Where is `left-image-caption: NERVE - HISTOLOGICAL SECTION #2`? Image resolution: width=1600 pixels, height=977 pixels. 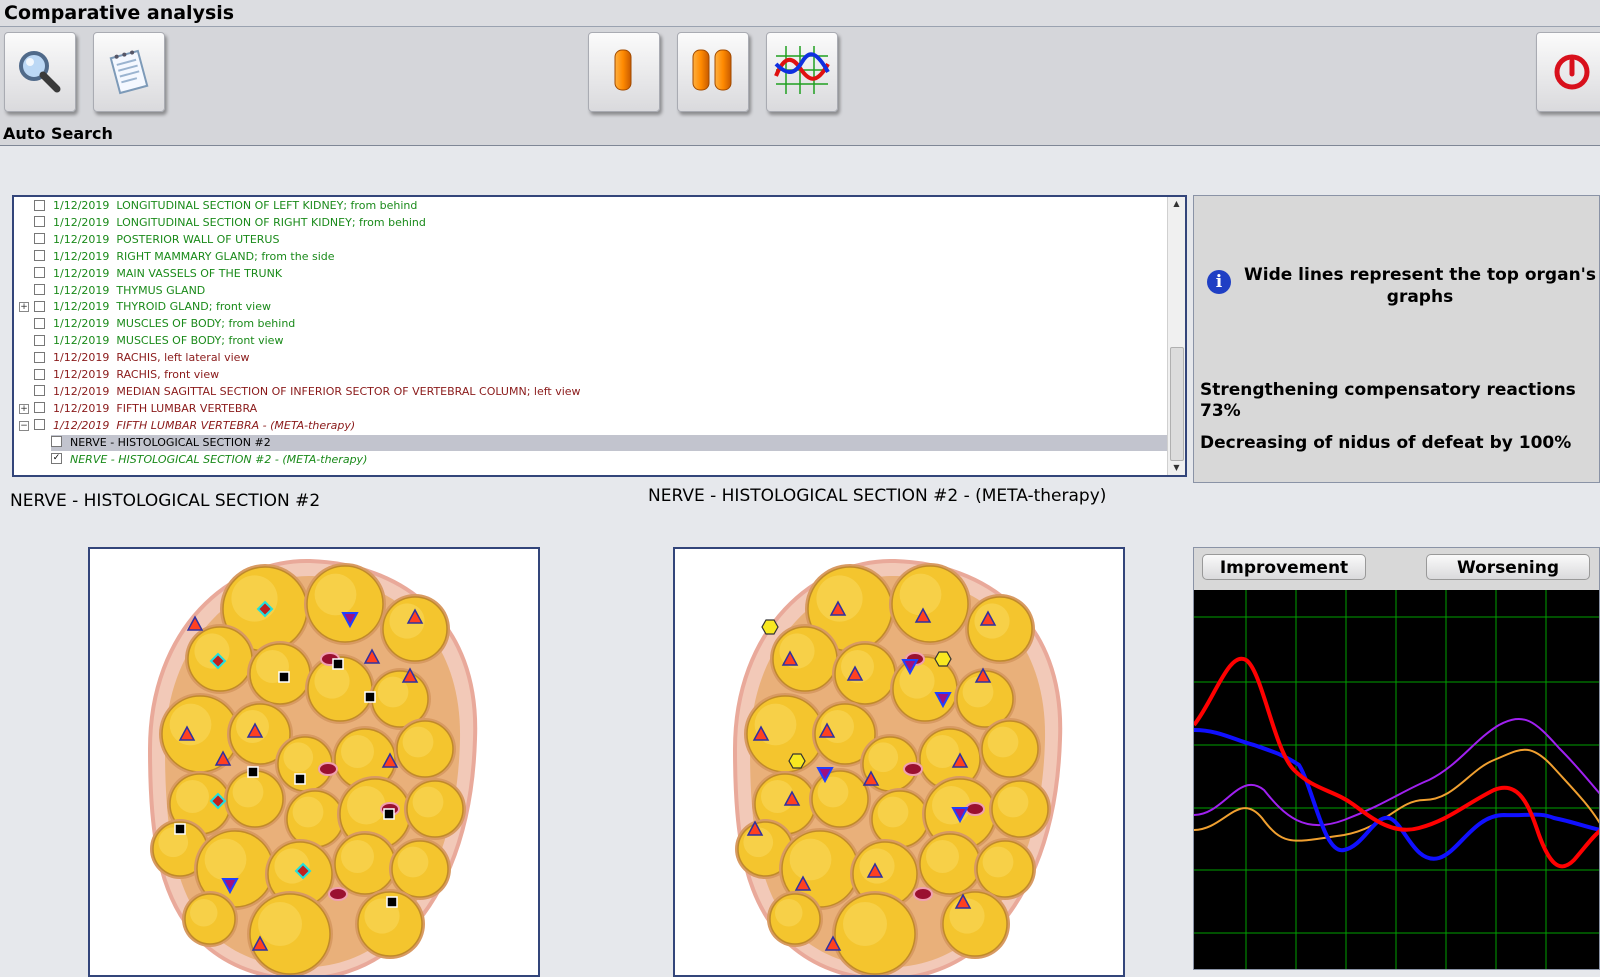
left-image-caption: NERVE - HISTOLOGICAL SECTION #2 is located at coordinates (165, 501).